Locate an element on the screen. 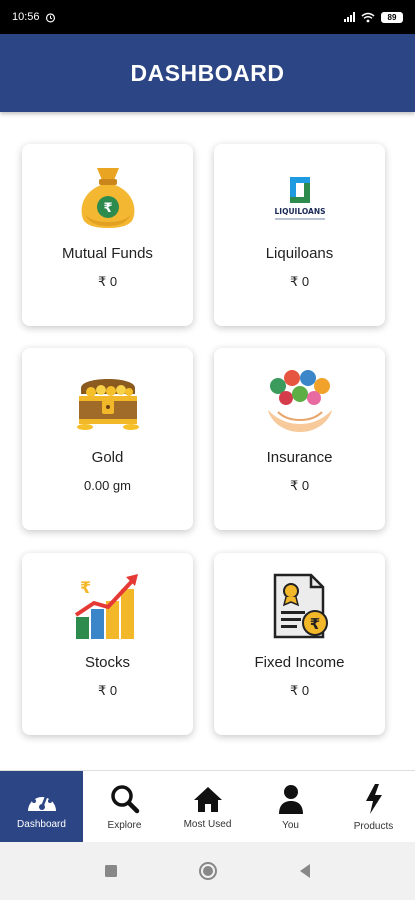 Image resolution: width=415 pixels, height=900 pixels. card-liquiloans: LIQUILOANS Liquiloans ₹ 0 is located at coordinates (299, 235).